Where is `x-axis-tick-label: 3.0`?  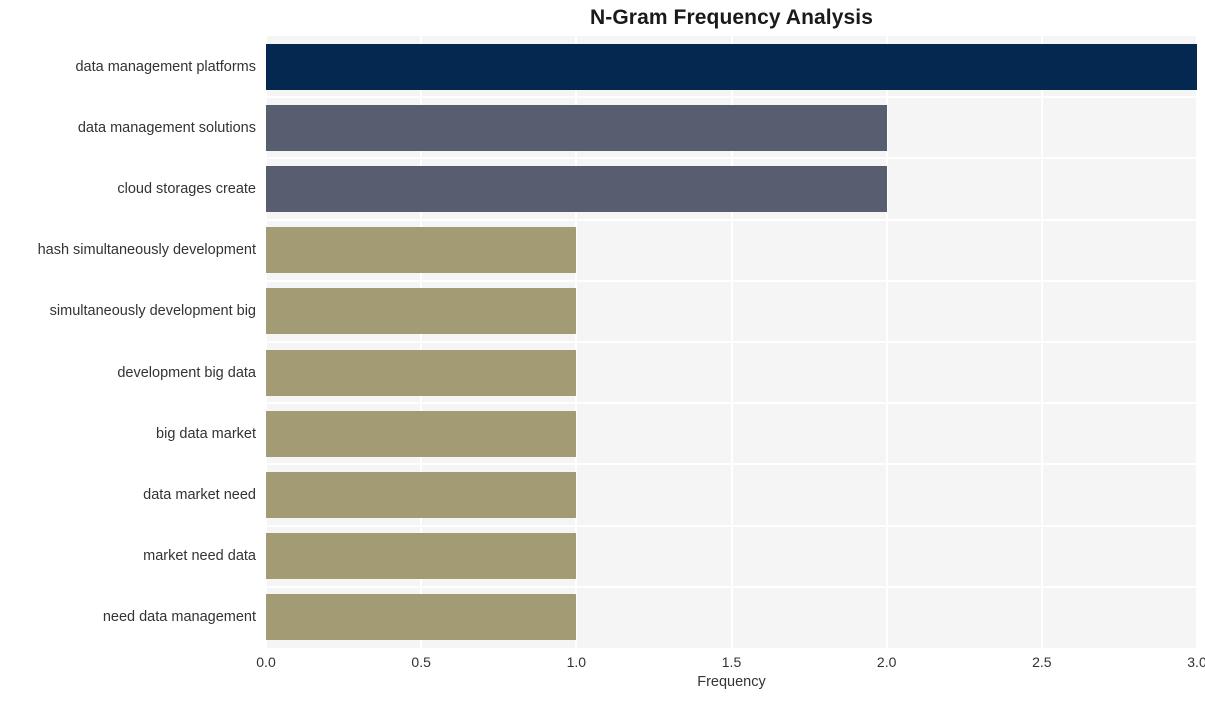
x-axis-tick-label: 3.0 is located at coordinates (1196, 662).